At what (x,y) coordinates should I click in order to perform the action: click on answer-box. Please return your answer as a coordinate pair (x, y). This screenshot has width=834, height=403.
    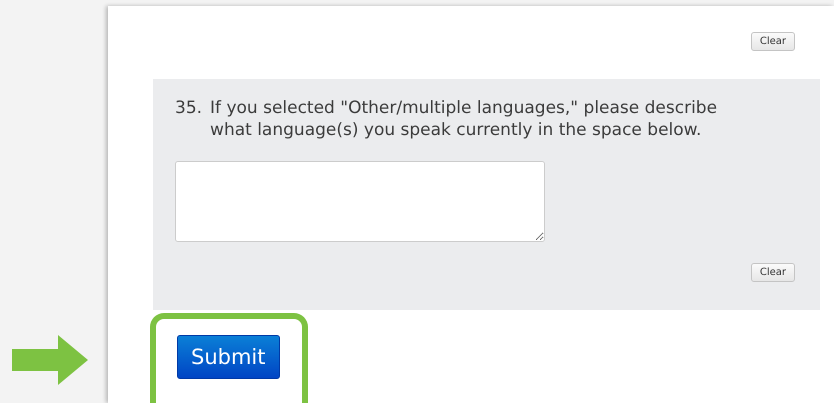
    Looking at the image, I should click on (360, 201).